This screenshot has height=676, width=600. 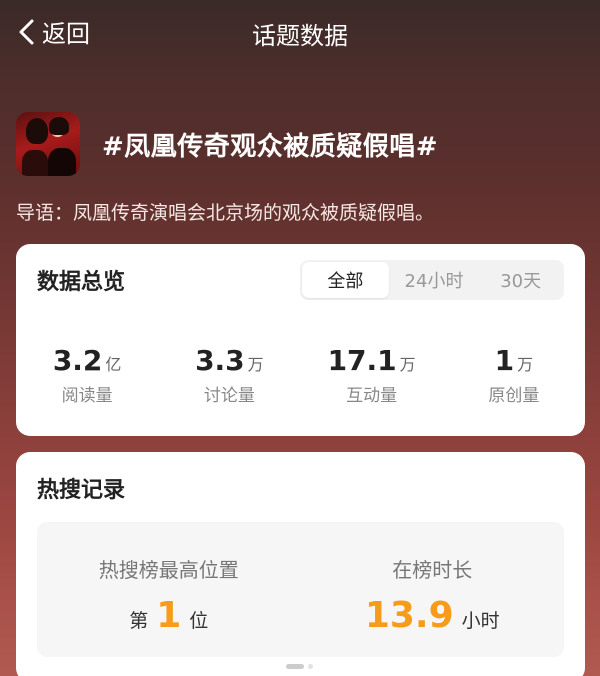 What do you see at coordinates (199, 621) in the screenshot?
I see `rank-suffix: 位` at bounding box center [199, 621].